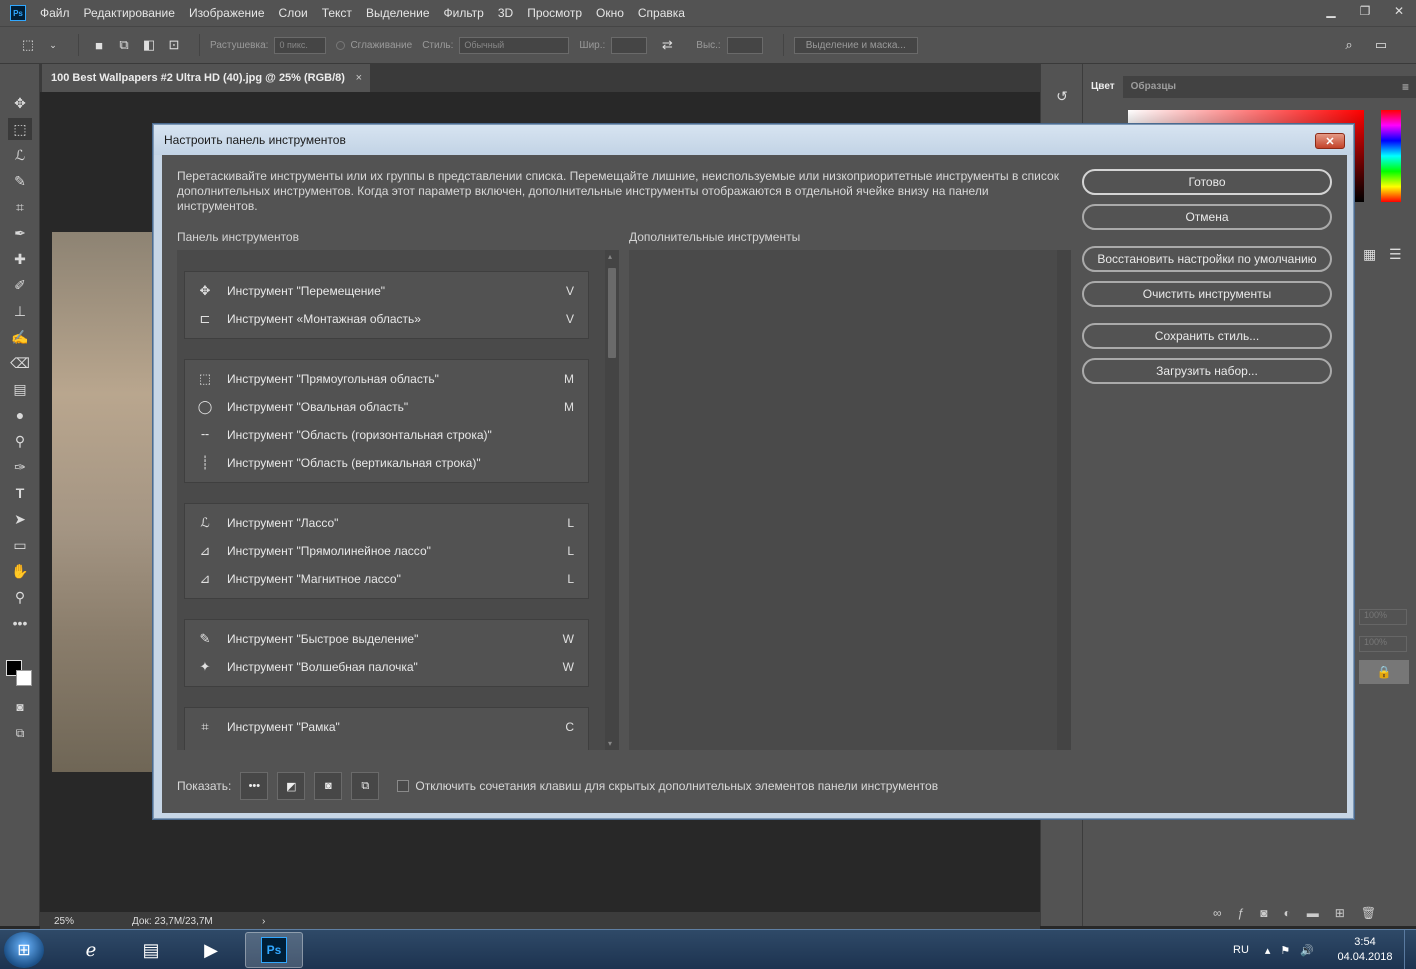 This screenshot has height=969, width=1416. I want to click on type-tool-icon: T, so click(20, 493).